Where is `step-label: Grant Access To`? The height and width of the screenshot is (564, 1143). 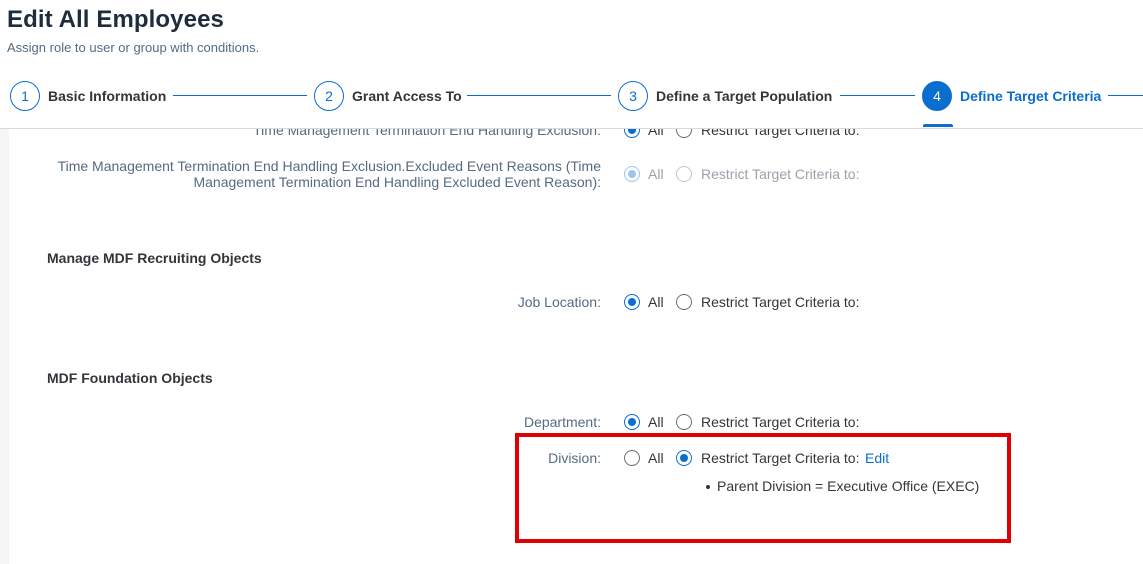 step-label: Grant Access To is located at coordinates (407, 96).